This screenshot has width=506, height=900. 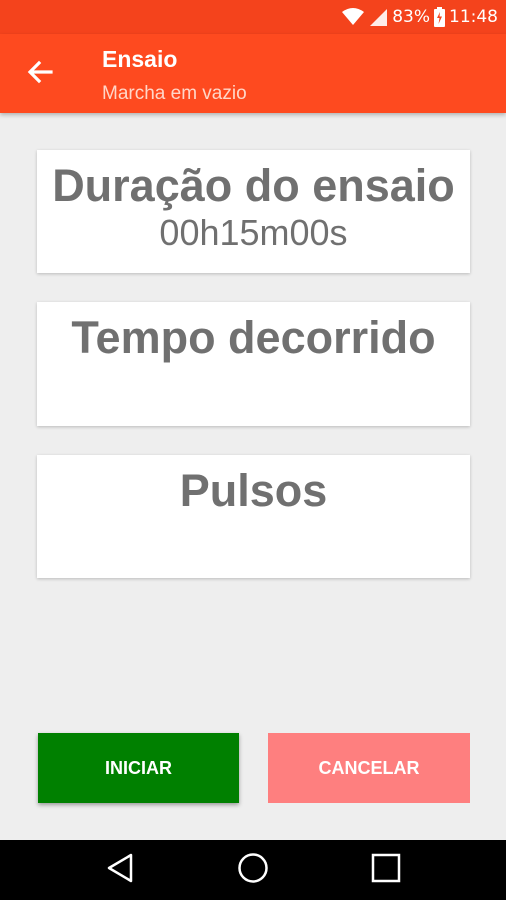 I want to click on nav-recents-icon, so click(x=386, y=870).